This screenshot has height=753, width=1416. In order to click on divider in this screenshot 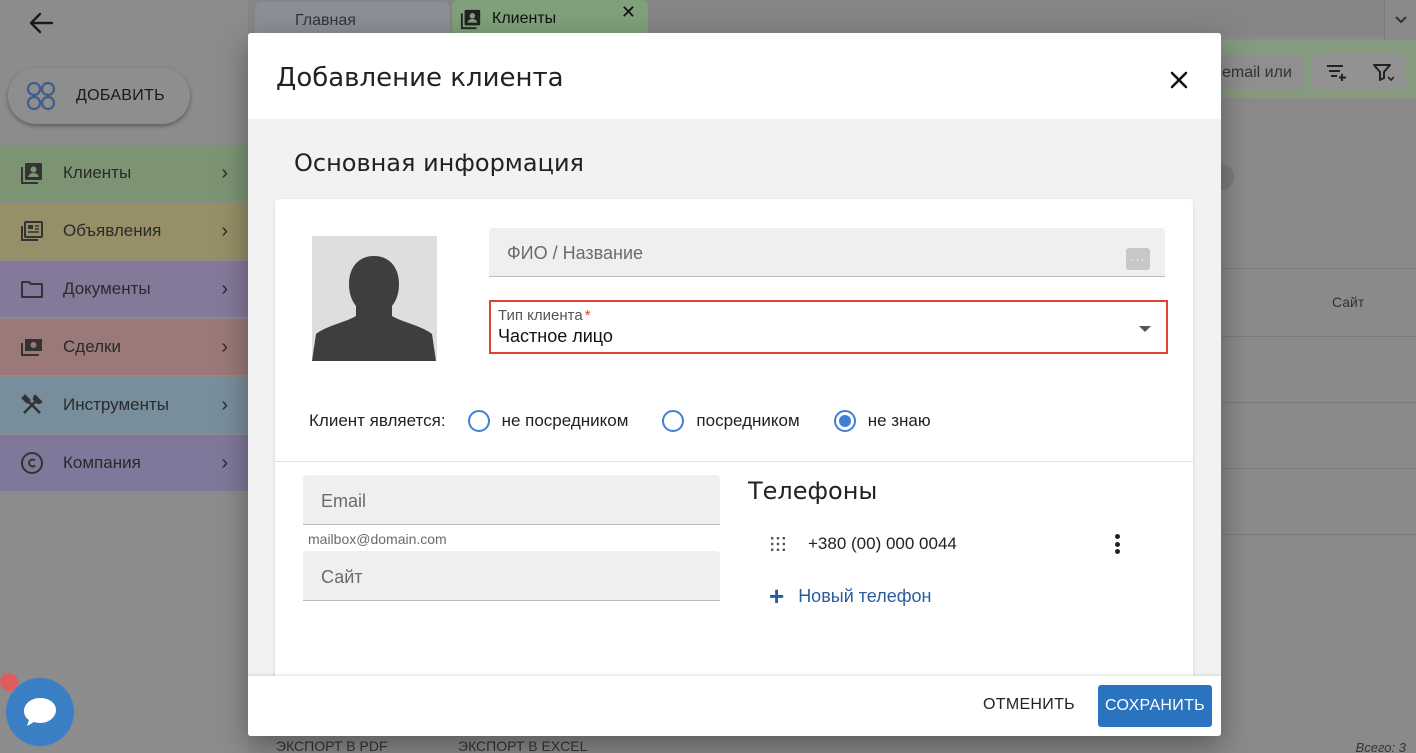, I will do `click(734, 461)`.